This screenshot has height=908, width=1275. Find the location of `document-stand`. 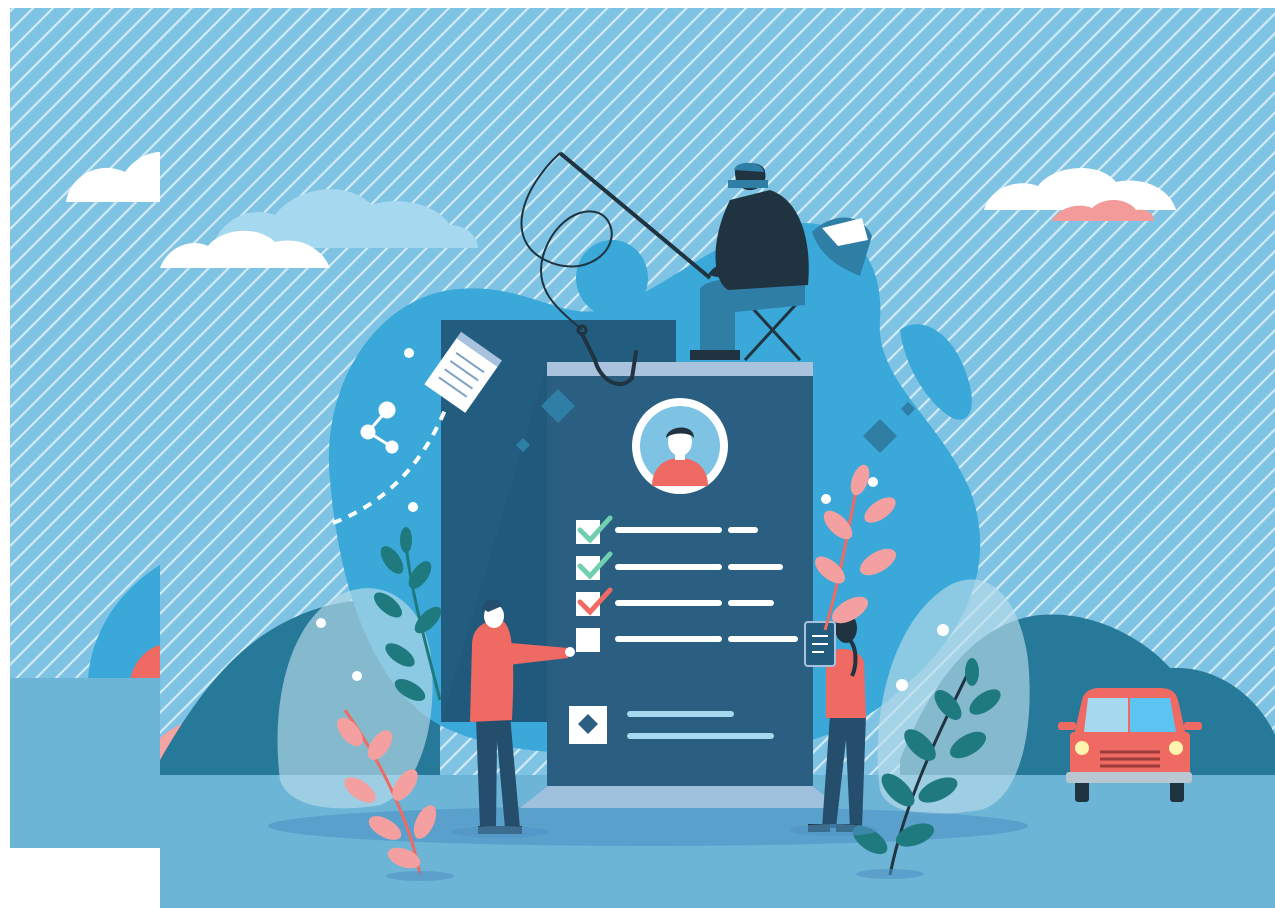

document-stand is located at coordinates (680, 797).